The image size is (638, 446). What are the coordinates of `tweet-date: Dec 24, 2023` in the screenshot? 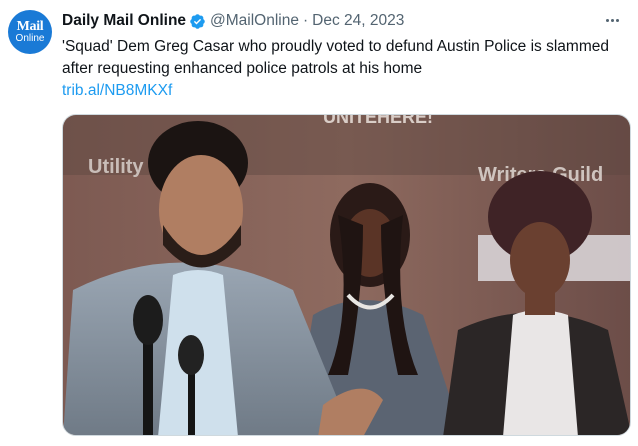 It's located at (358, 21).